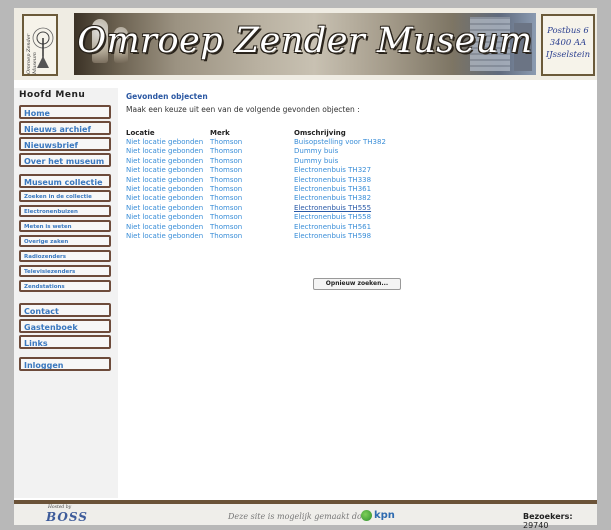  Describe the element at coordinates (65, 364) in the screenshot. I see `sidebar-item-inloggen: Inloggen` at that location.